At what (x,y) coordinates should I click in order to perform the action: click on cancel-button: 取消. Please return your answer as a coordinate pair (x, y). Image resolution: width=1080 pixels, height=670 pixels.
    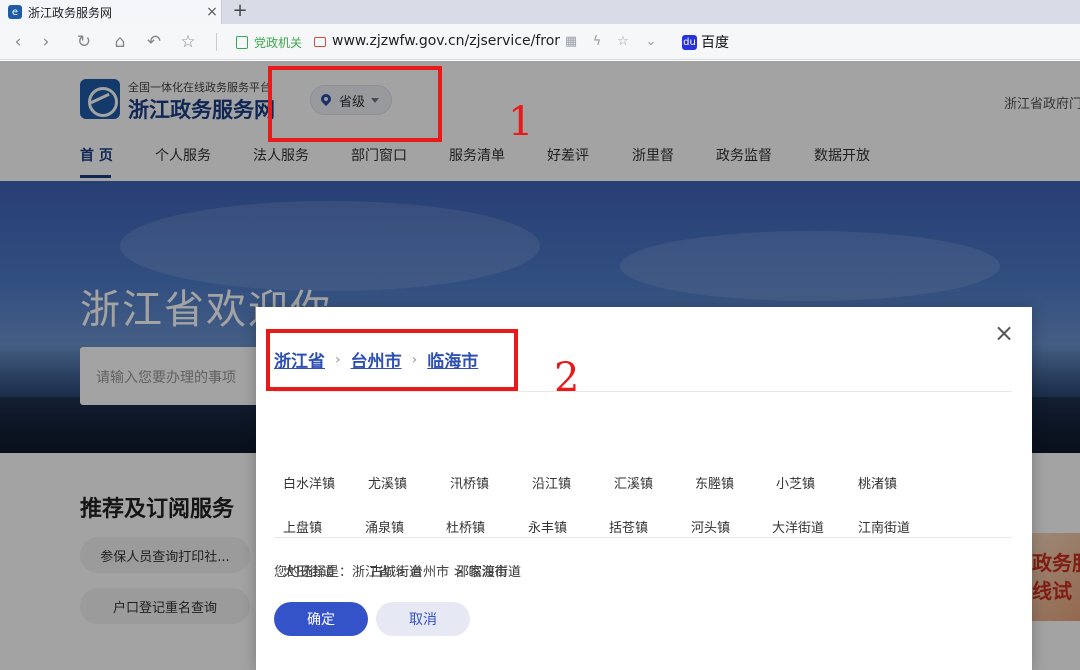
    Looking at the image, I should click on (423, 619).